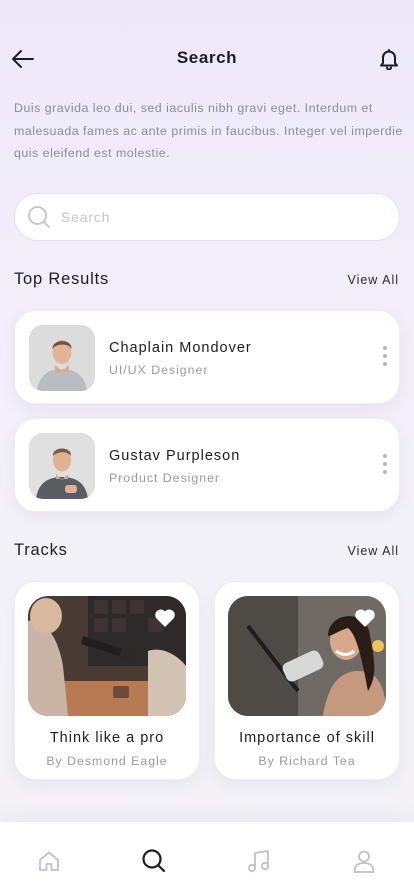 This screenshot has width=414, height=896. Describe the element at coordinates (41, 550) in the screenshot. I see `tracks-heading: Tracks` at that location.